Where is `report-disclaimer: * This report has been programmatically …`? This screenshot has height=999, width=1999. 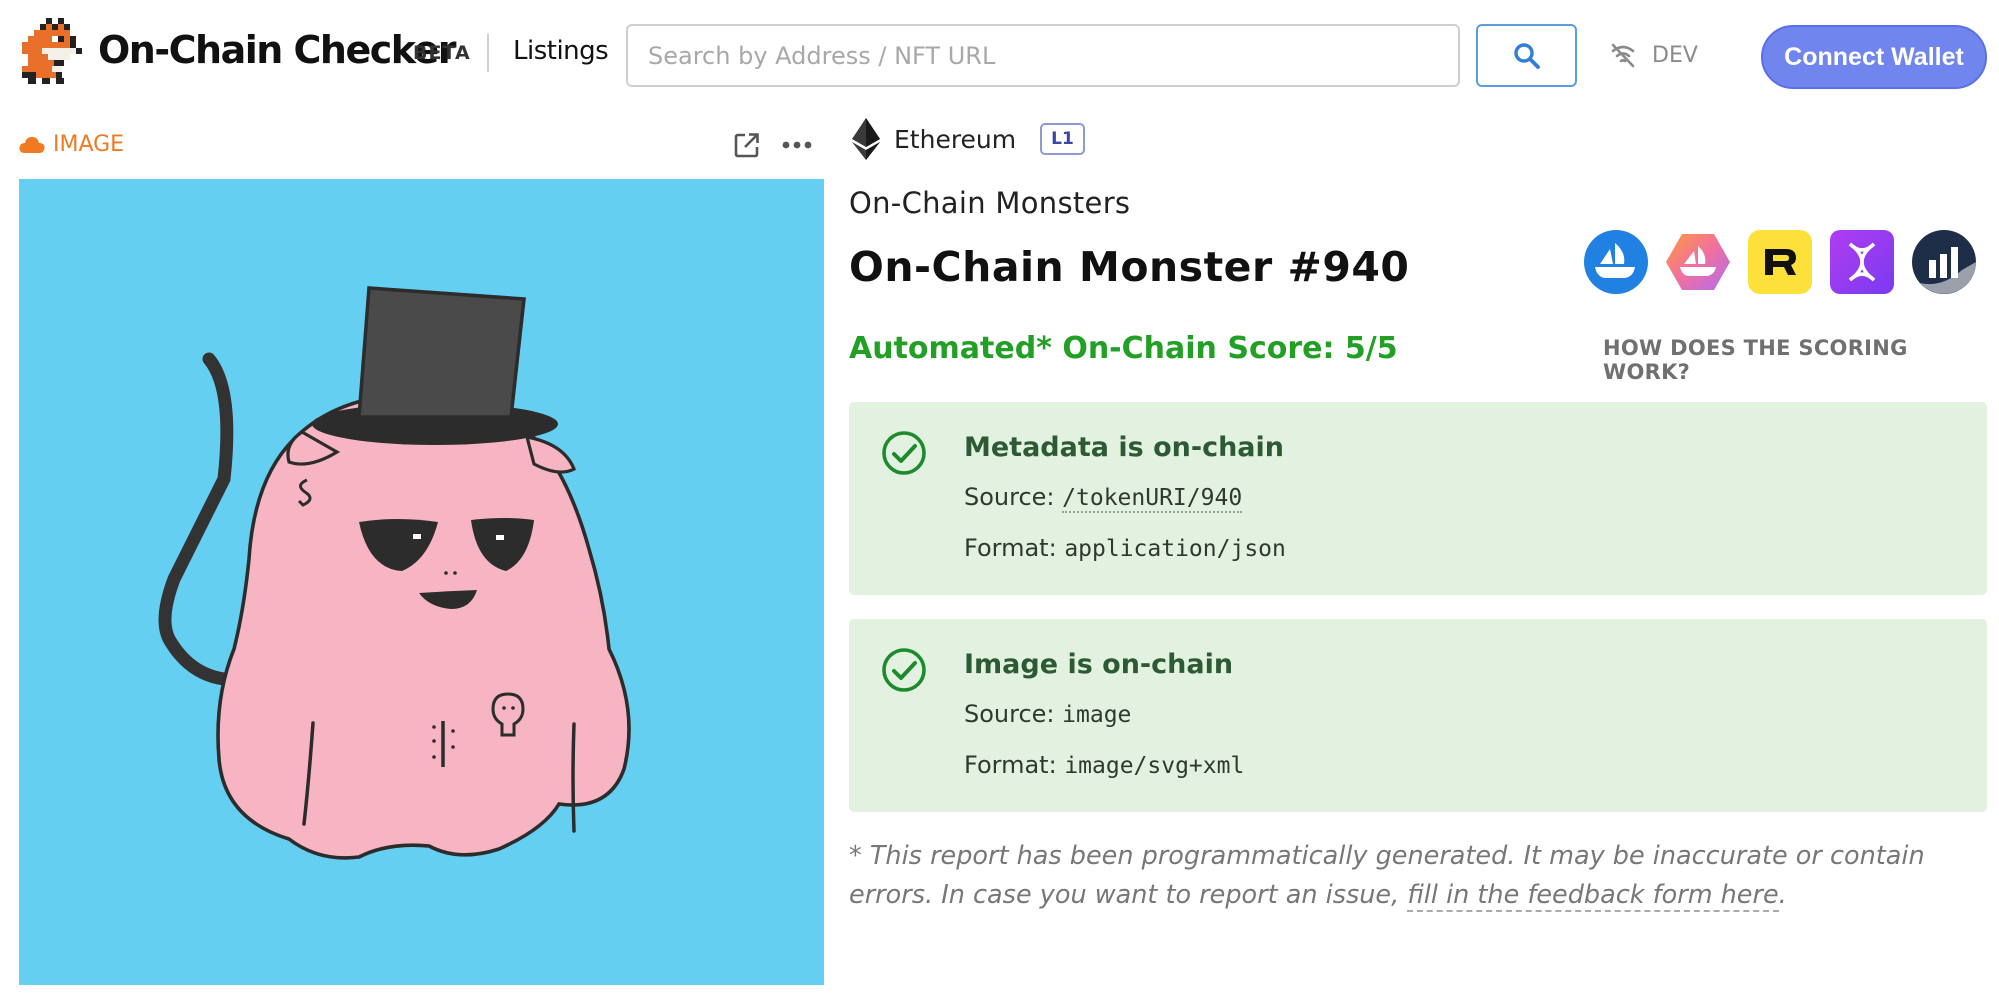 report-disclaimer: * This report has been programmatically … is located at coordinates (1414, 876).